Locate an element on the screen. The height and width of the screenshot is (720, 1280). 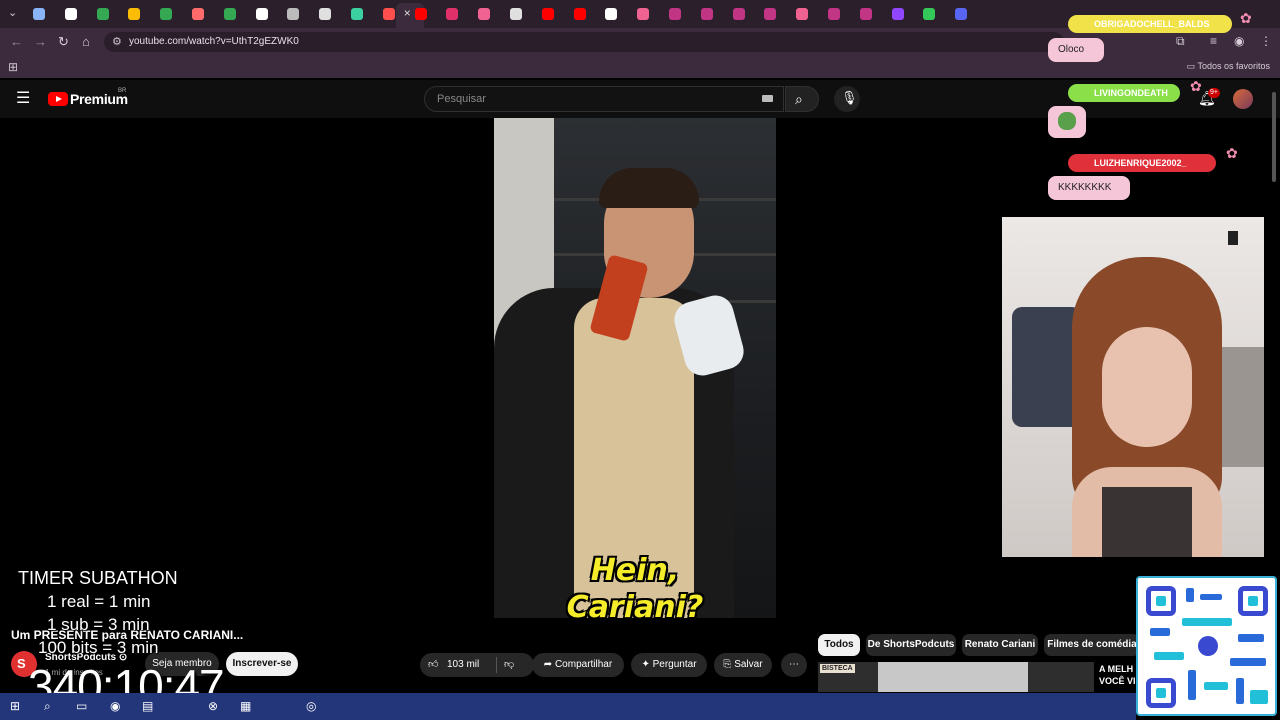
search-button: ⌕ is located at coordinates (802, 99).